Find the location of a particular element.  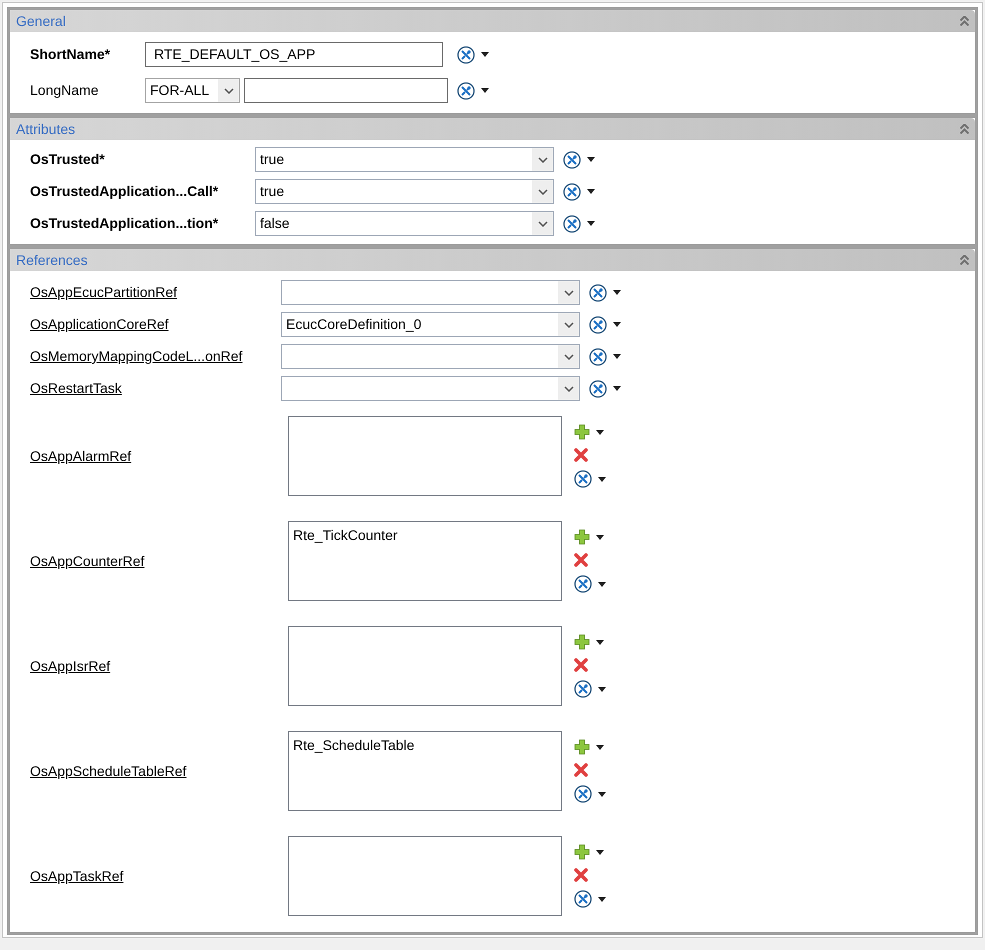

field-label: OsTrustedApplication...Call* is located at coordinates (125, 191).